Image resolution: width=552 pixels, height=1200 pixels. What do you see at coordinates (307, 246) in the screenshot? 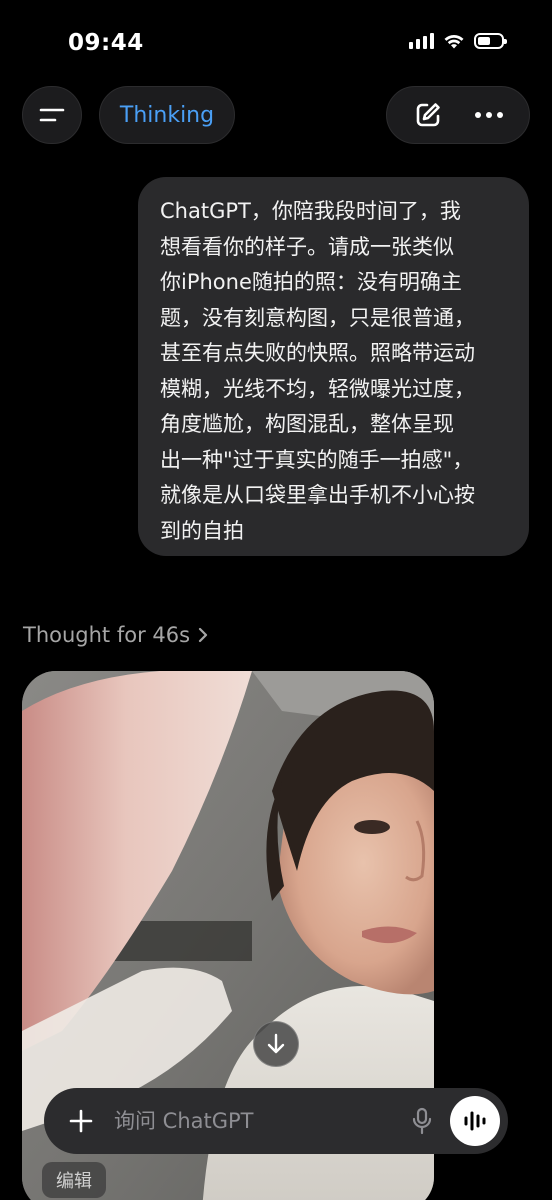
I see `user-message-line: 想看看你的样子。请成一张类似` at bounding box center [307, 246].